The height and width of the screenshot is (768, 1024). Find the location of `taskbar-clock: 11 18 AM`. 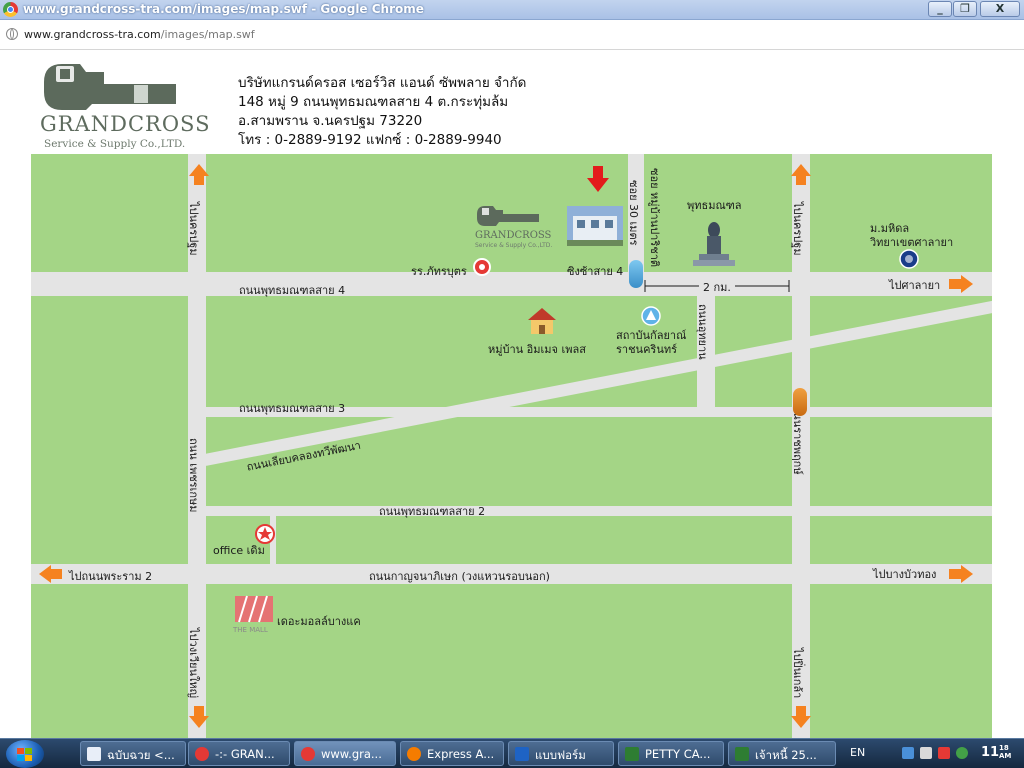

taskbar-clock: 11 18 AM is located at coordinates (996, 752).